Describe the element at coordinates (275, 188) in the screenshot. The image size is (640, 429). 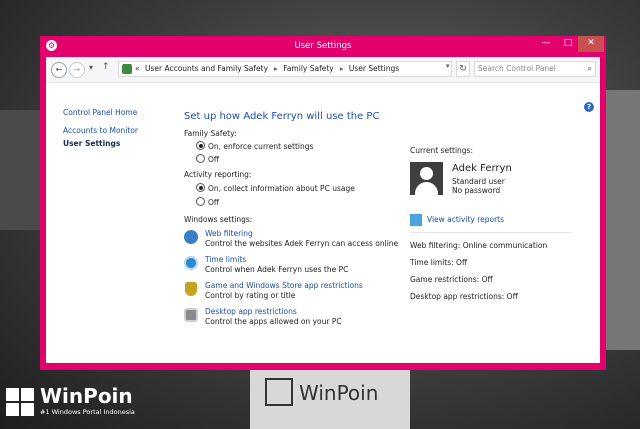
I see `activity-on-radio: On, collect information about PC usage` at that location.